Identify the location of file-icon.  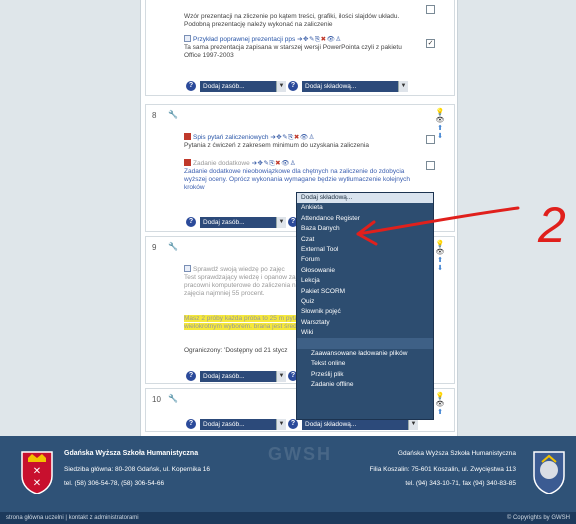
(187, 38).